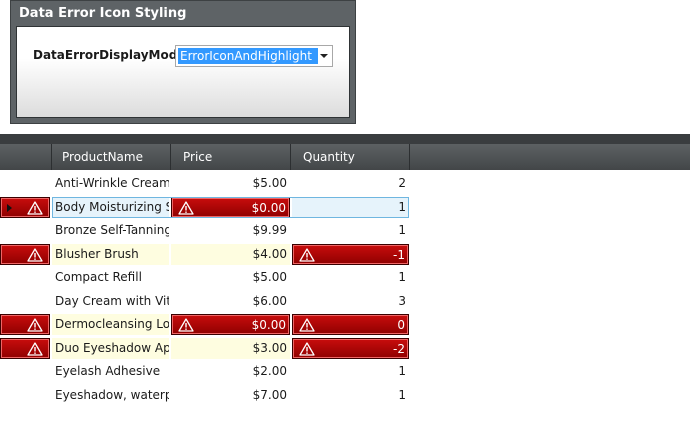 This screenshot has height=424, width=690. Describe the element at coordinates (345, 139) in the screenshot. I see `grid-top-bar` at that location.